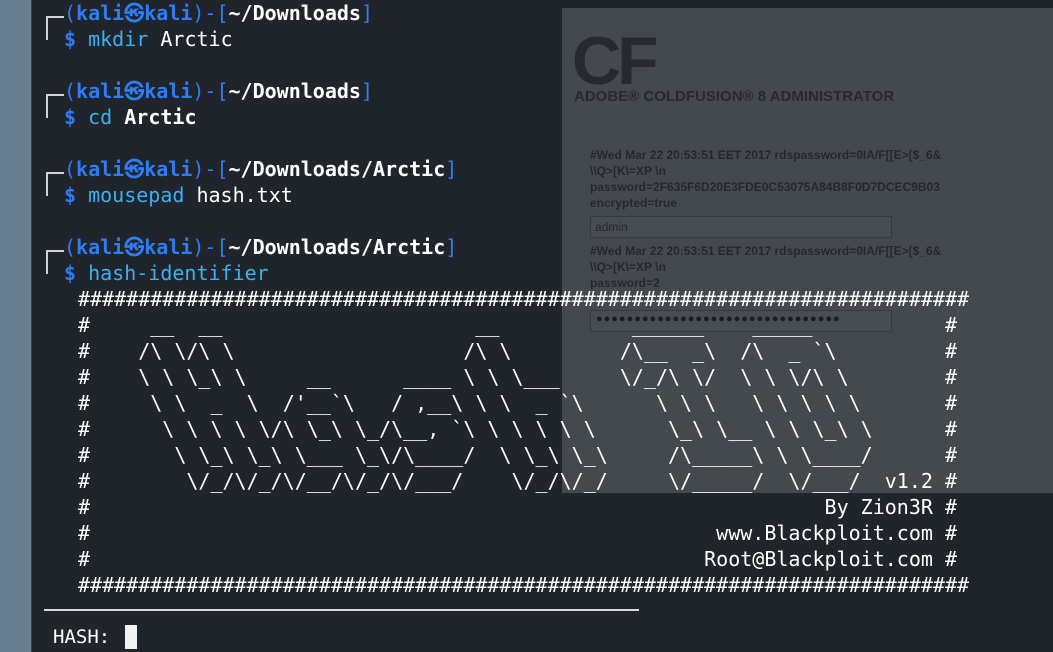 The width and height of the screenshot is (1053, 652). Describe the element at coordinates (611, 227) in the screenshot. I see `cf-username-value: admin` at that location.